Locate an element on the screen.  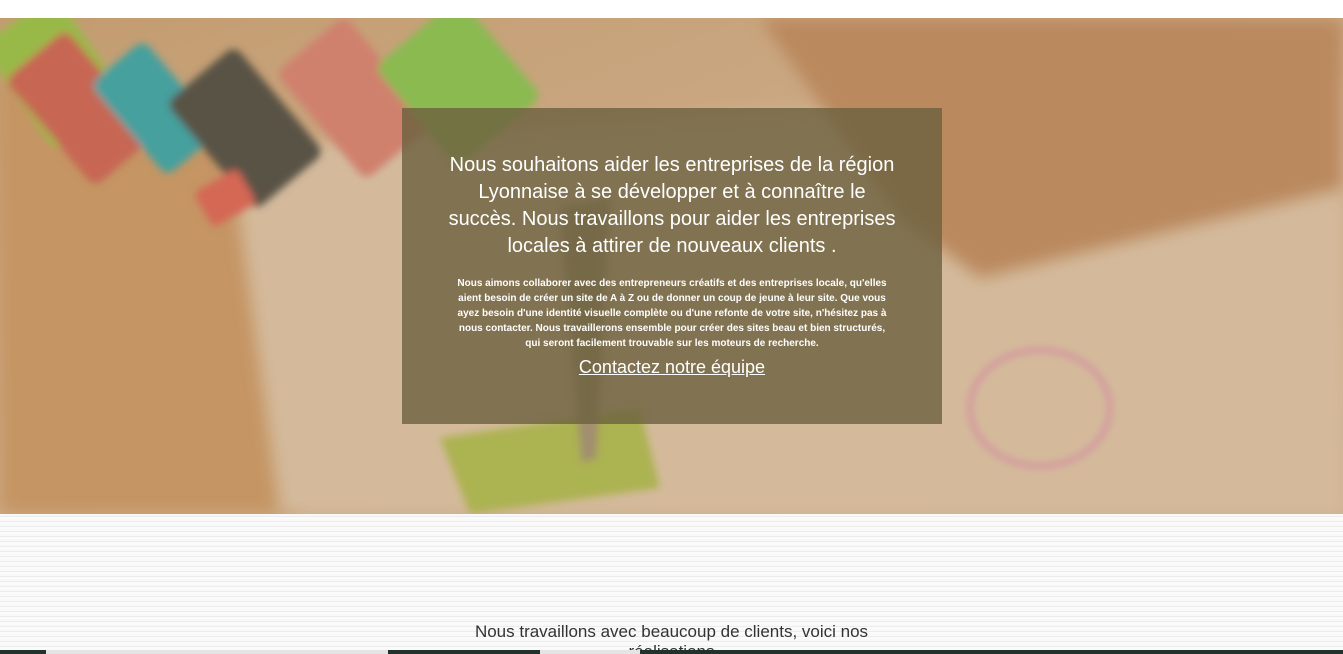
bottom-bar is located at coordinates (671, 652).